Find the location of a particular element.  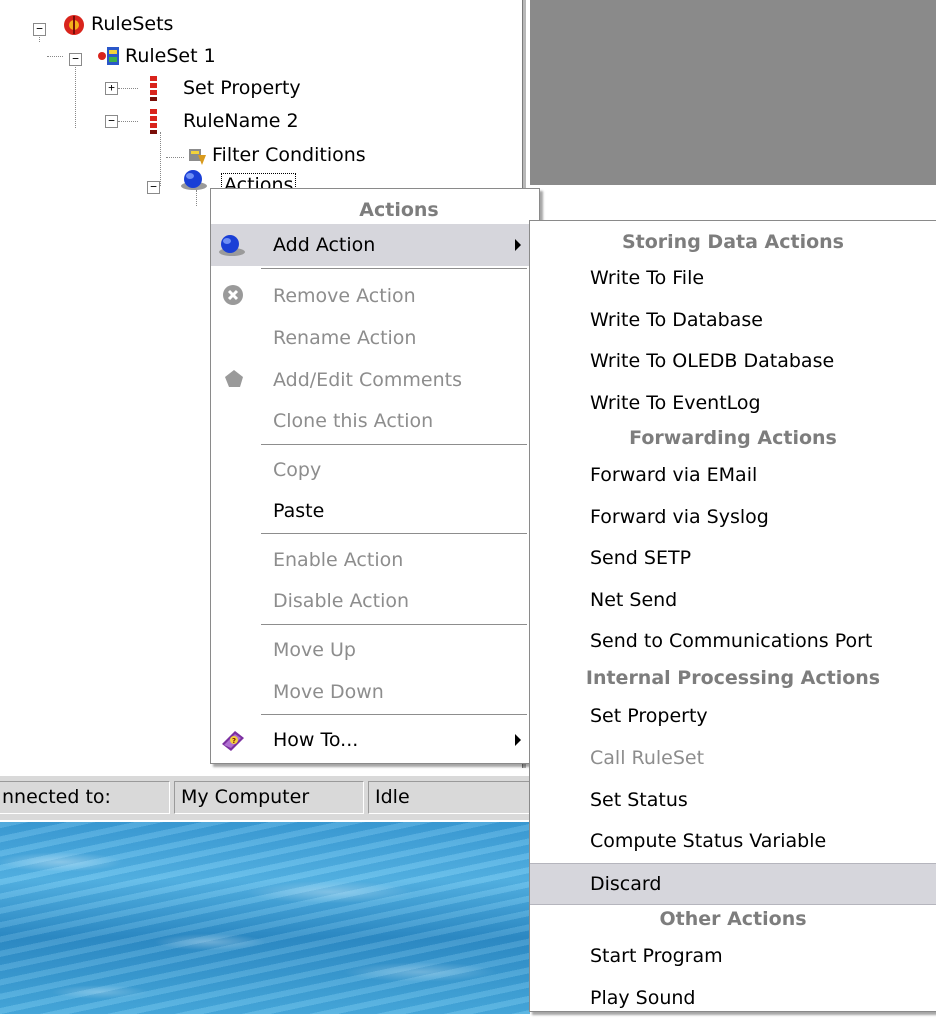

menu-item-label: Copy is located at coordinates (297, 470).